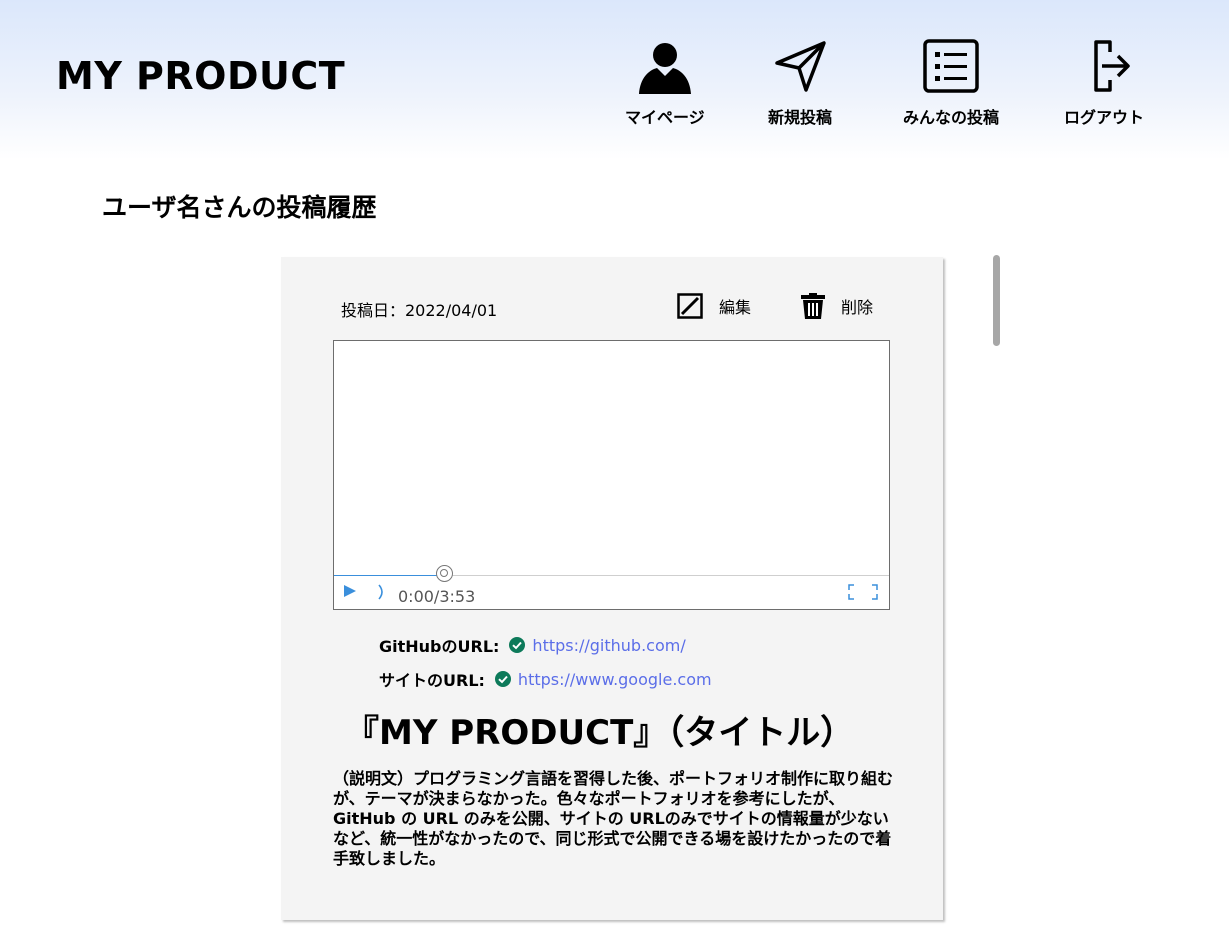 The width and height of the screenshot is (1229, 950). What do you see at coordinates (439, 646) in the screenshot?
I see `github-url-label: GitHubのURL:` at bounding box center [439, 646].